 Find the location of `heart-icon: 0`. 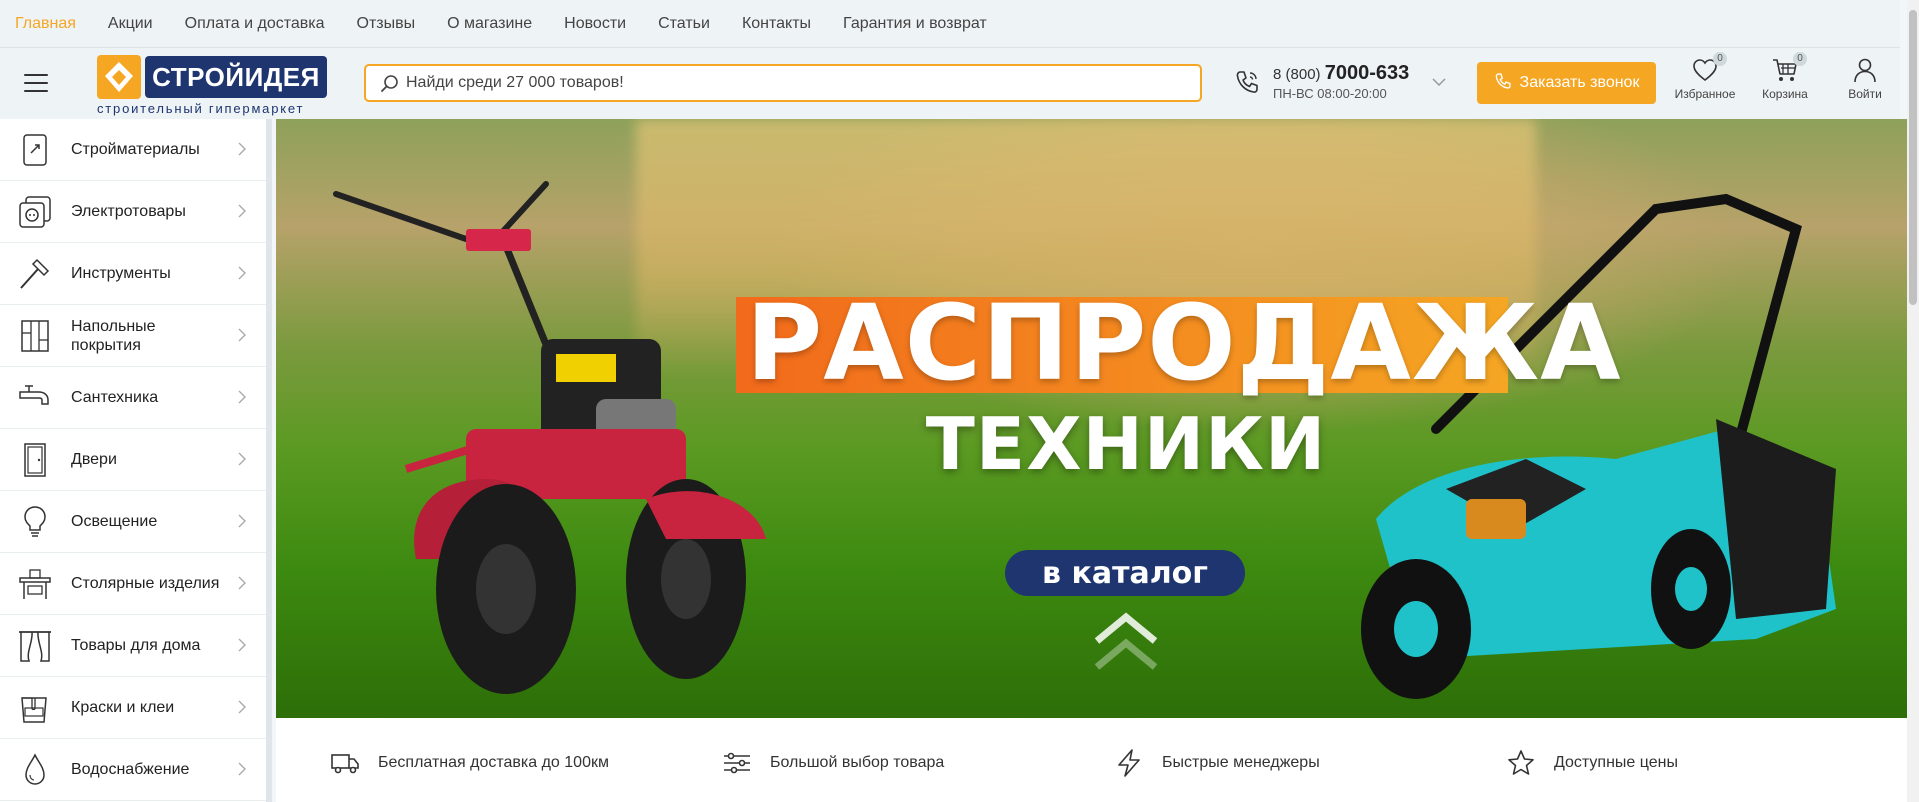

heart-icon: 0 is located at coordinates (1709, 68).